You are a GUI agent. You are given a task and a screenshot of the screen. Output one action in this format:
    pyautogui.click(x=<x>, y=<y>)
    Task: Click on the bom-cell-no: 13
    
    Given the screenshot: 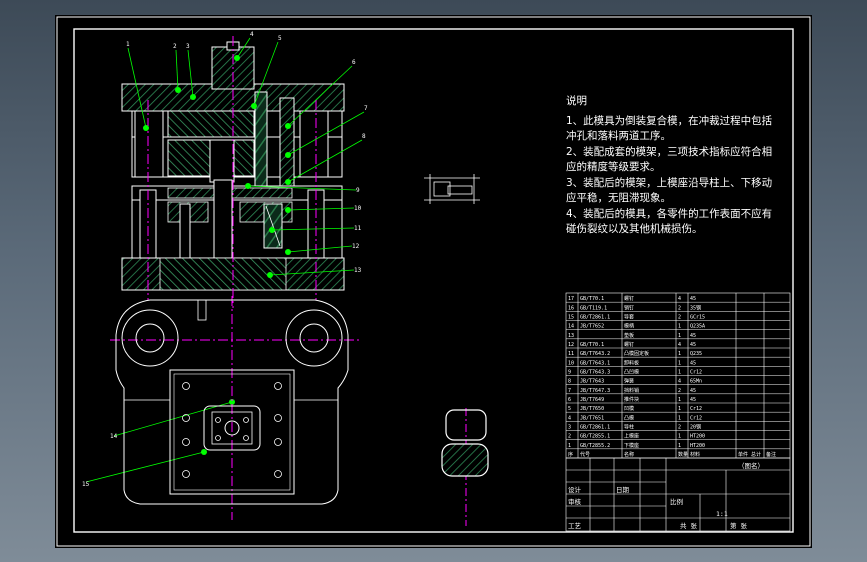 What is the action you would take?
    pyautogui.click(x=571, y=336)
    